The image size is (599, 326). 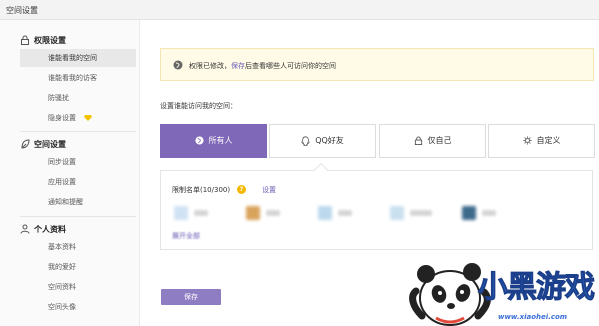 What do you see at coordinates (78, 307) in the screenshot?
I see `sidebar-item-space-avatar: 空间头像` at bounding box center [78, 307].